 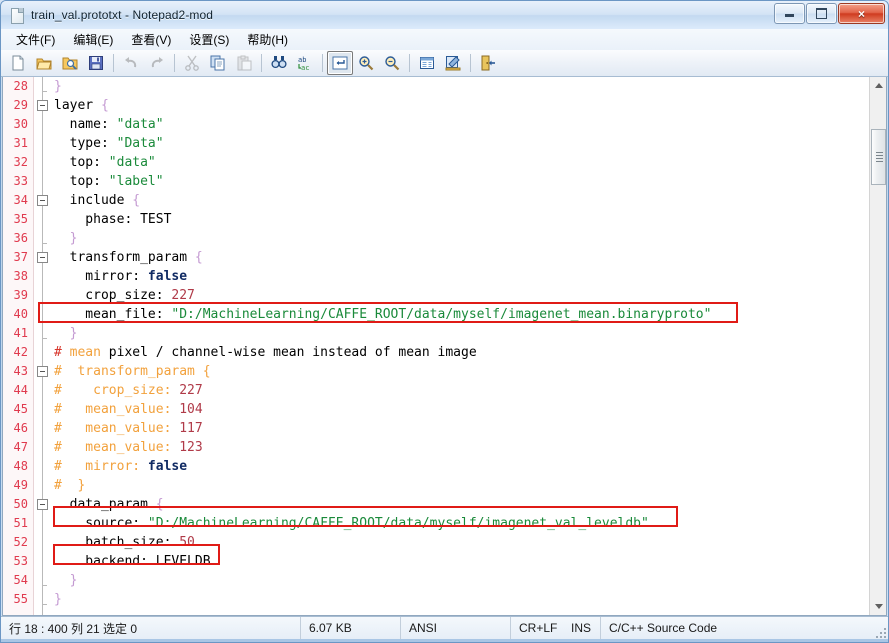 What do you see at coordinates (35, 39) in the screenshot?
I see `menu-file: 文件(F)` at bounding box center [35, 39].